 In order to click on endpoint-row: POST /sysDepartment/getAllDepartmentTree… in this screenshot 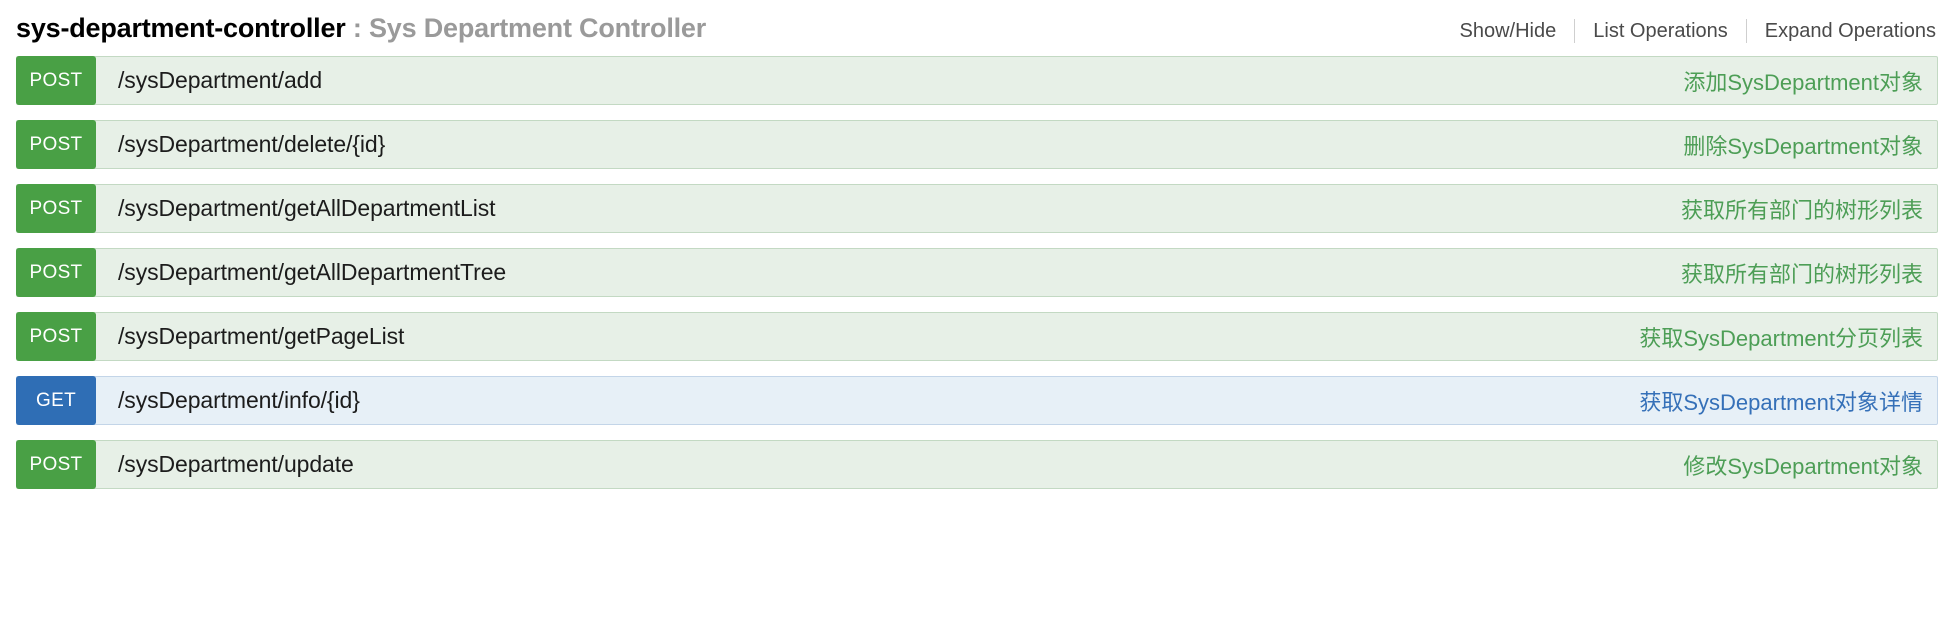, I will do `click(977, 272)`.